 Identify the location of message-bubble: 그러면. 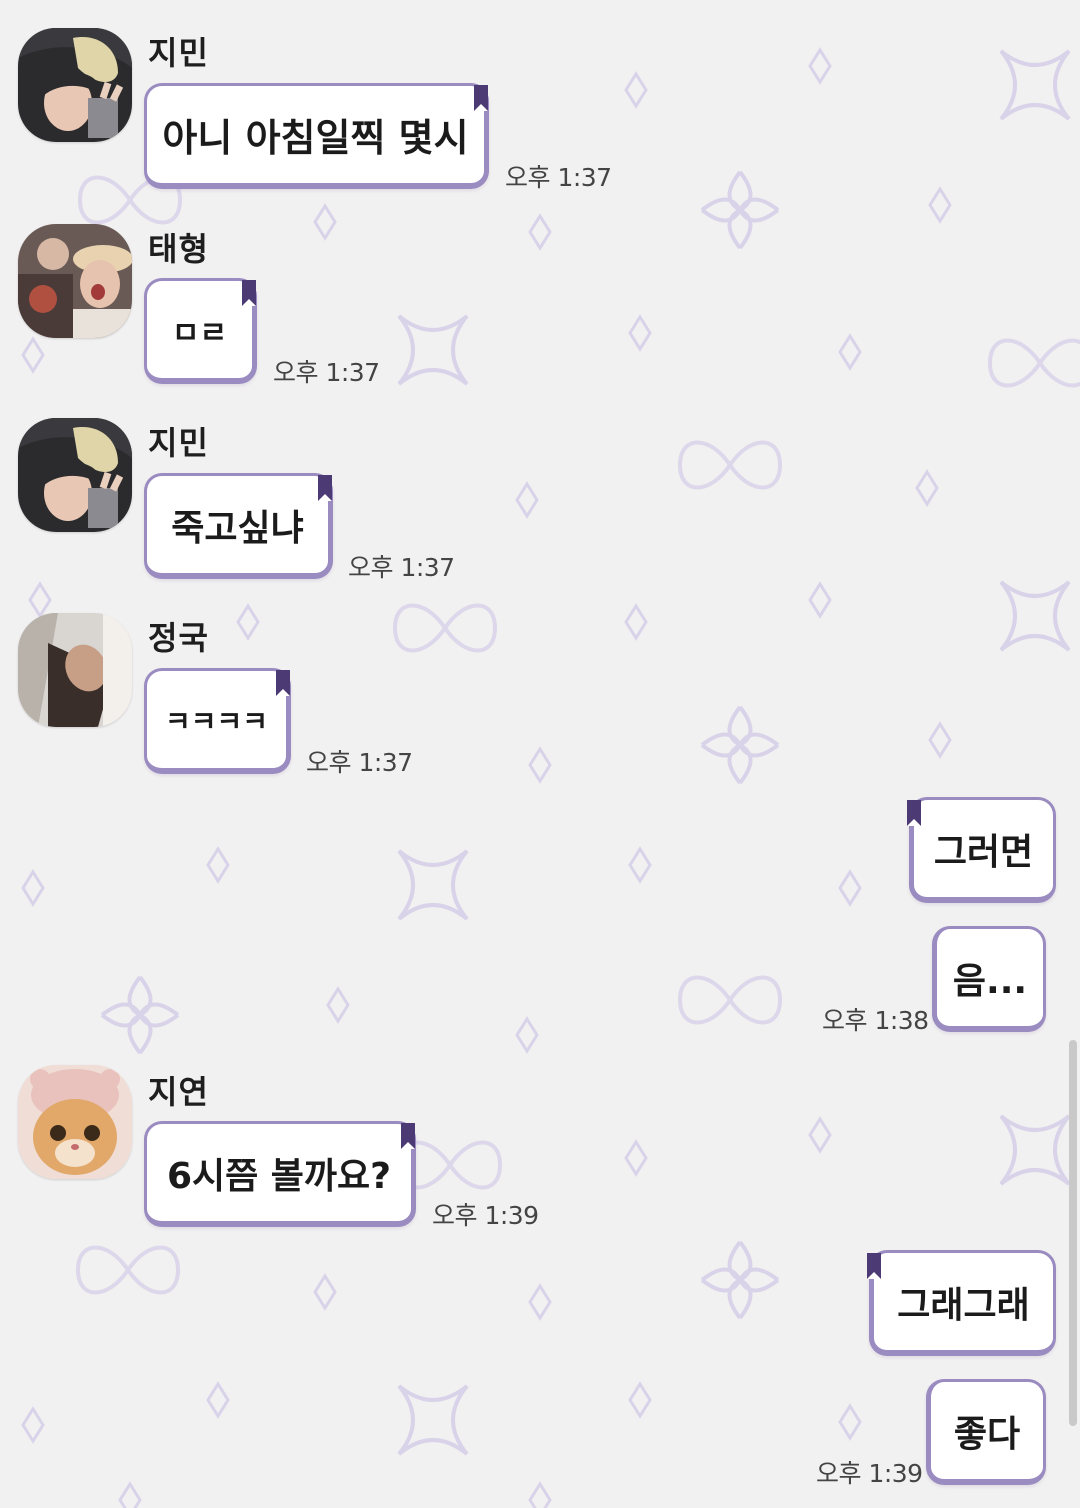
(982, 850).